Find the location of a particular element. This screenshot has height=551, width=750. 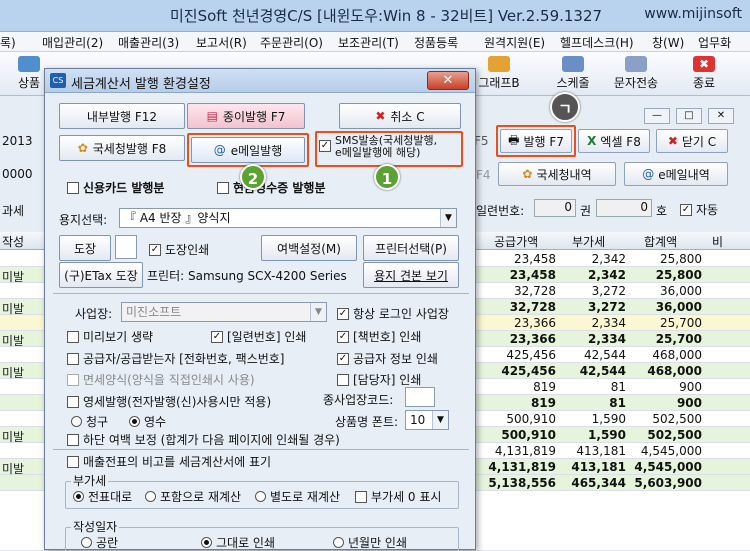

manager-print-checkbox: [담당자] 인쇄 is located at coordinates (379, 379).